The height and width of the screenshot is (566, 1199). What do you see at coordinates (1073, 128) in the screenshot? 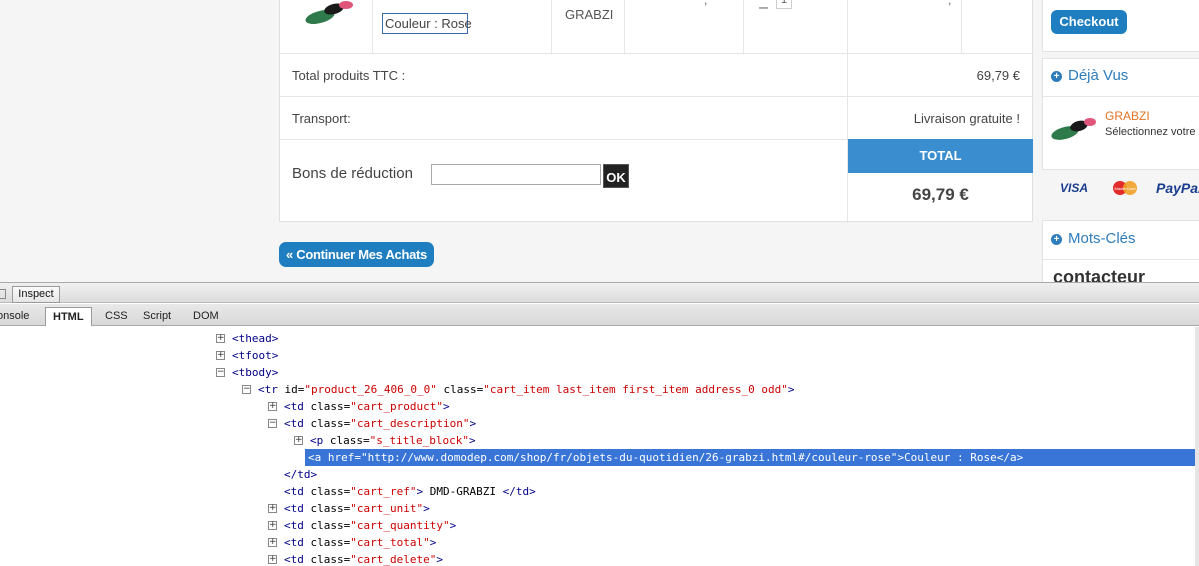
I see `recently-viewed-thumbnail` at bounding box center [1073, 128].